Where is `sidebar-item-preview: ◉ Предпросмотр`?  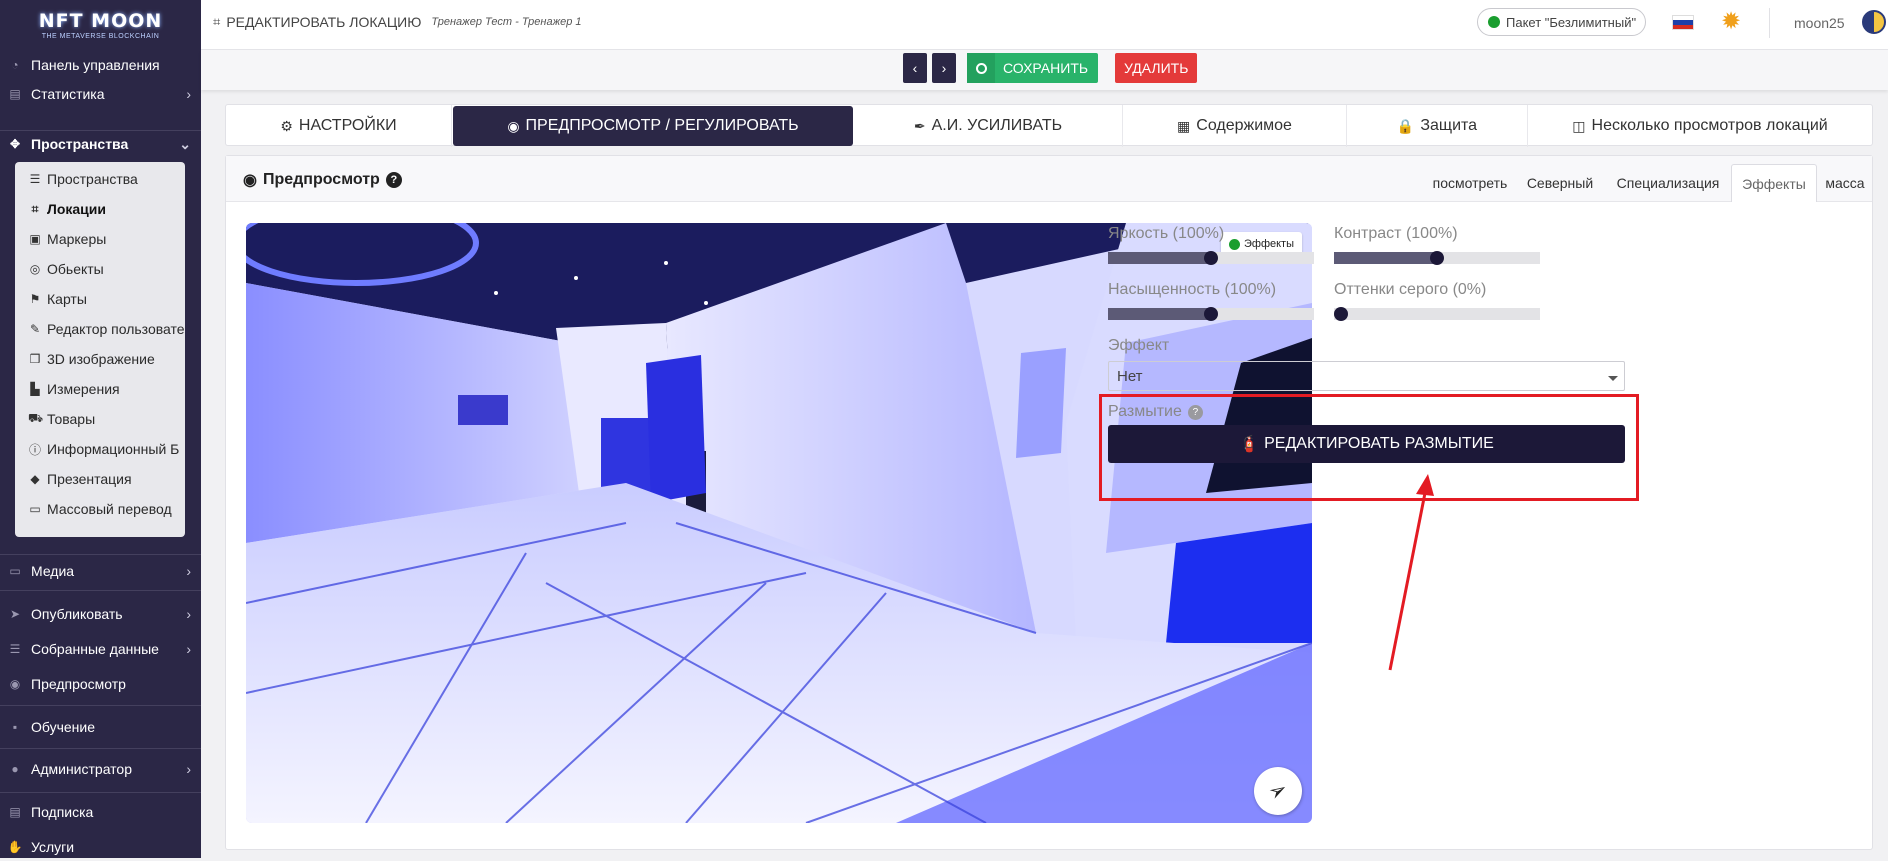
sidebar-item-preview: ◉ Предпросмотр is located at coordinates (100, 684).